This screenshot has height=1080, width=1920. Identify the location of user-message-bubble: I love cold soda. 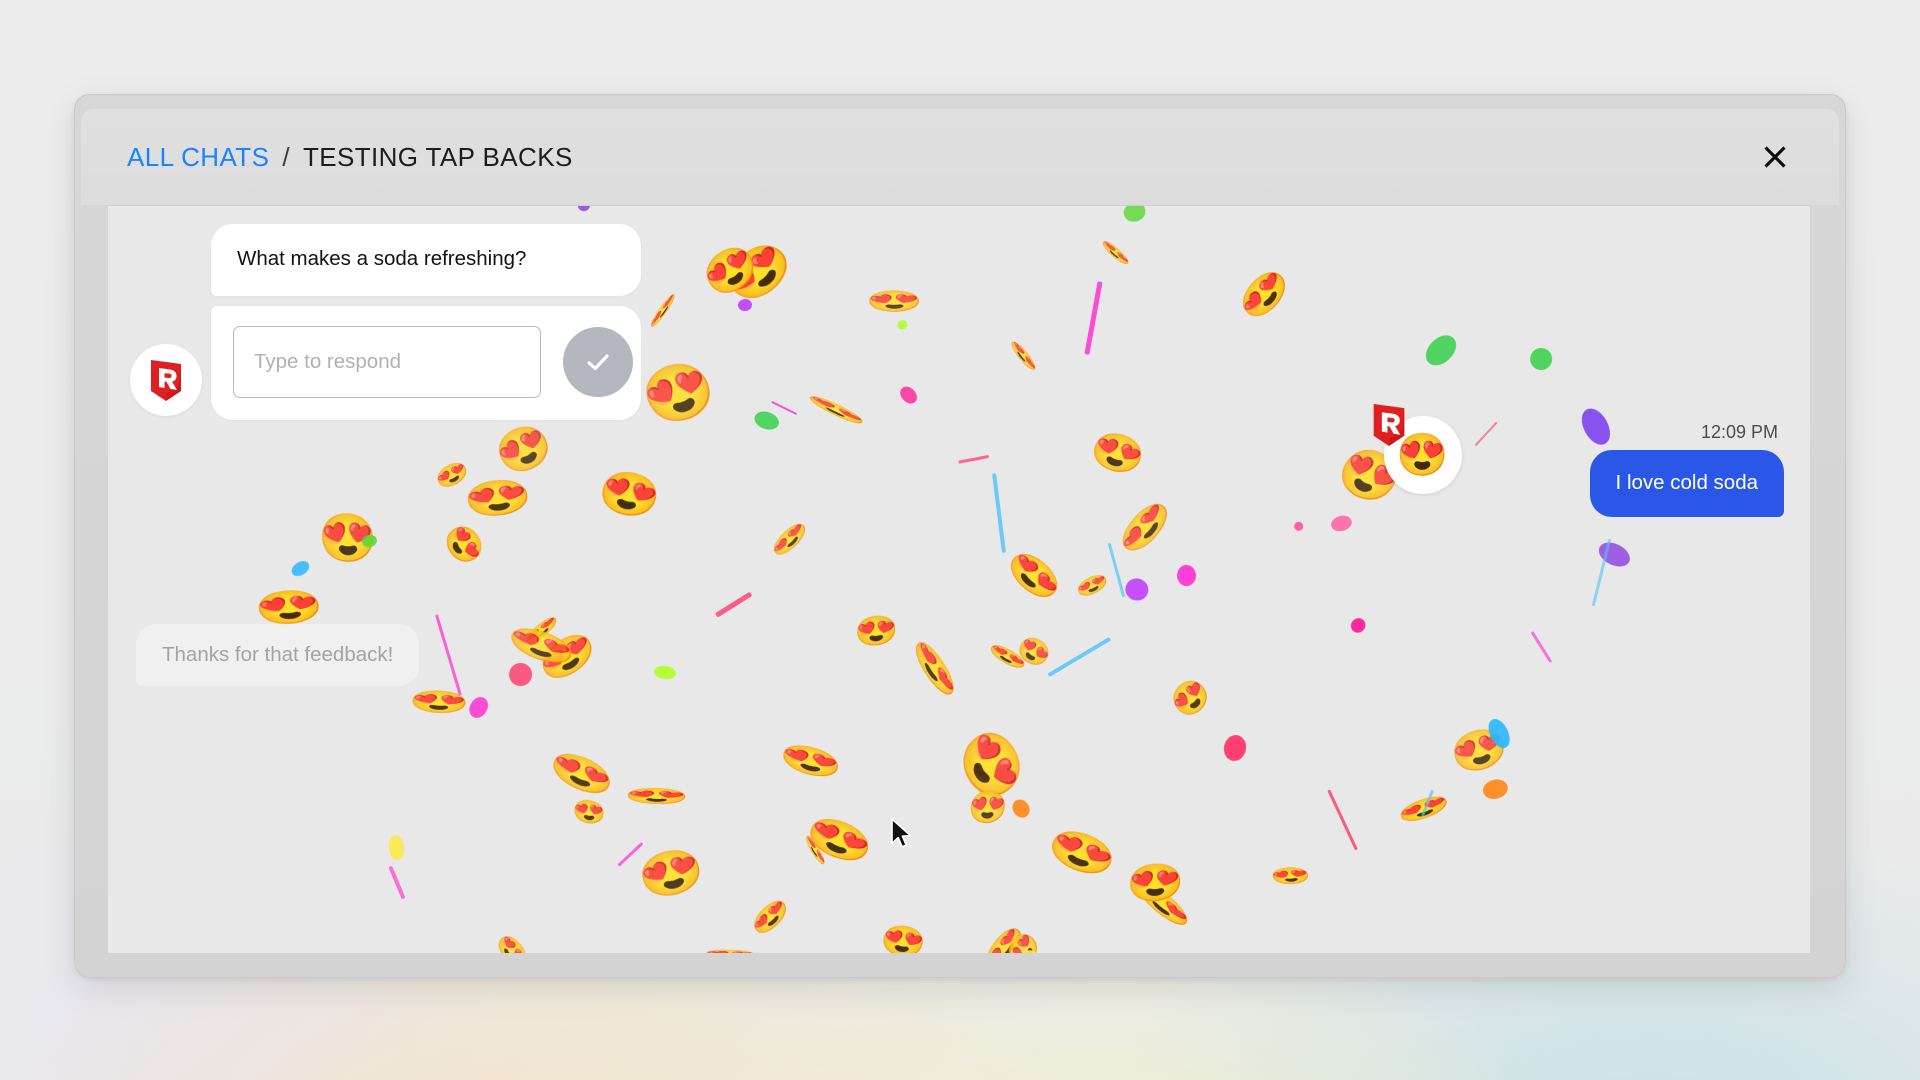
(1686, 483).